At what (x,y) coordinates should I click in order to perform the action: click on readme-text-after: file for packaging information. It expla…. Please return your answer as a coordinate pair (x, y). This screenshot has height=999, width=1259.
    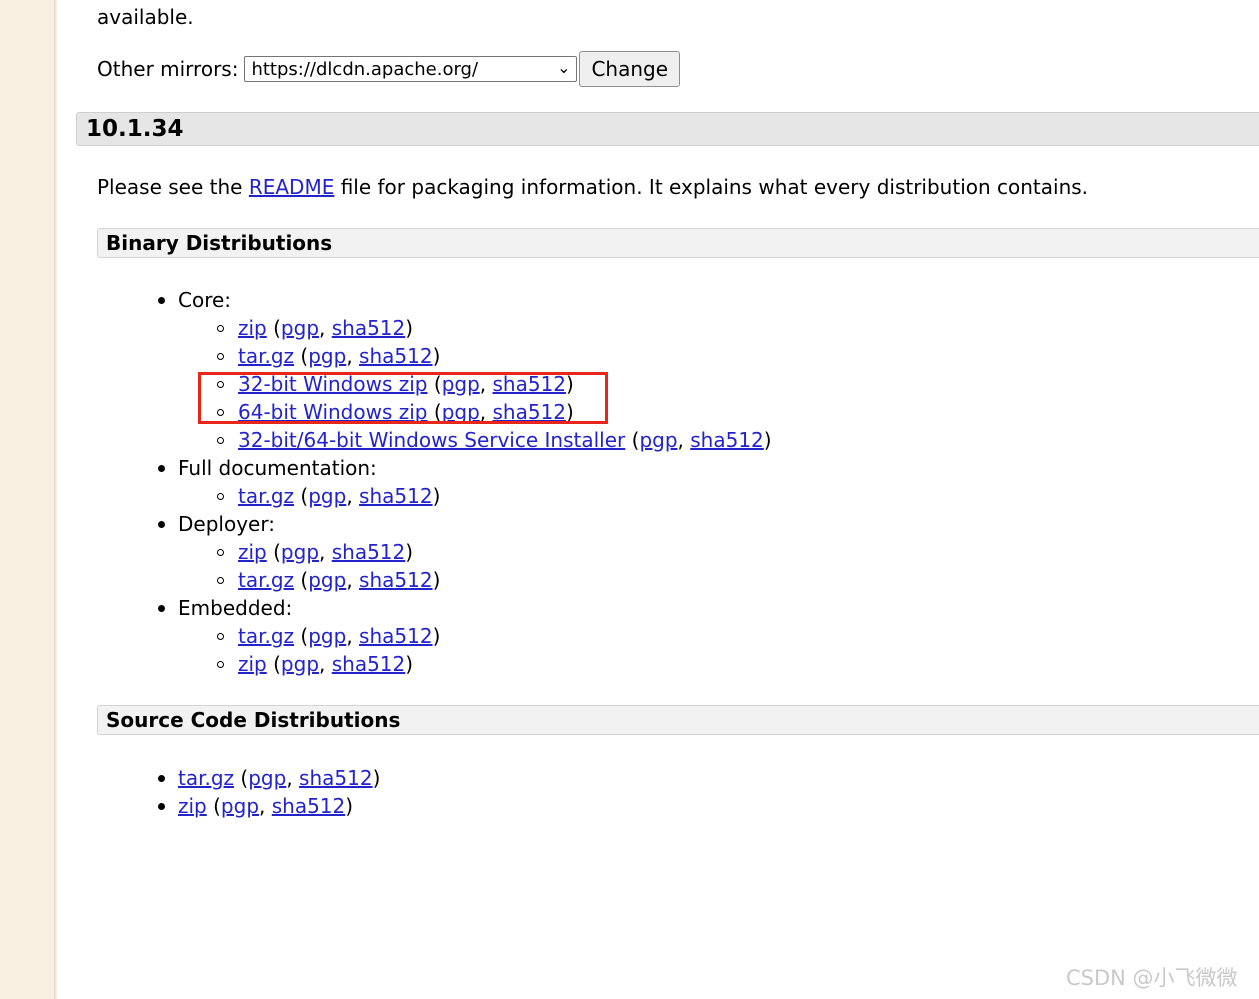
    Looking at the image, I should click on (711, 187).